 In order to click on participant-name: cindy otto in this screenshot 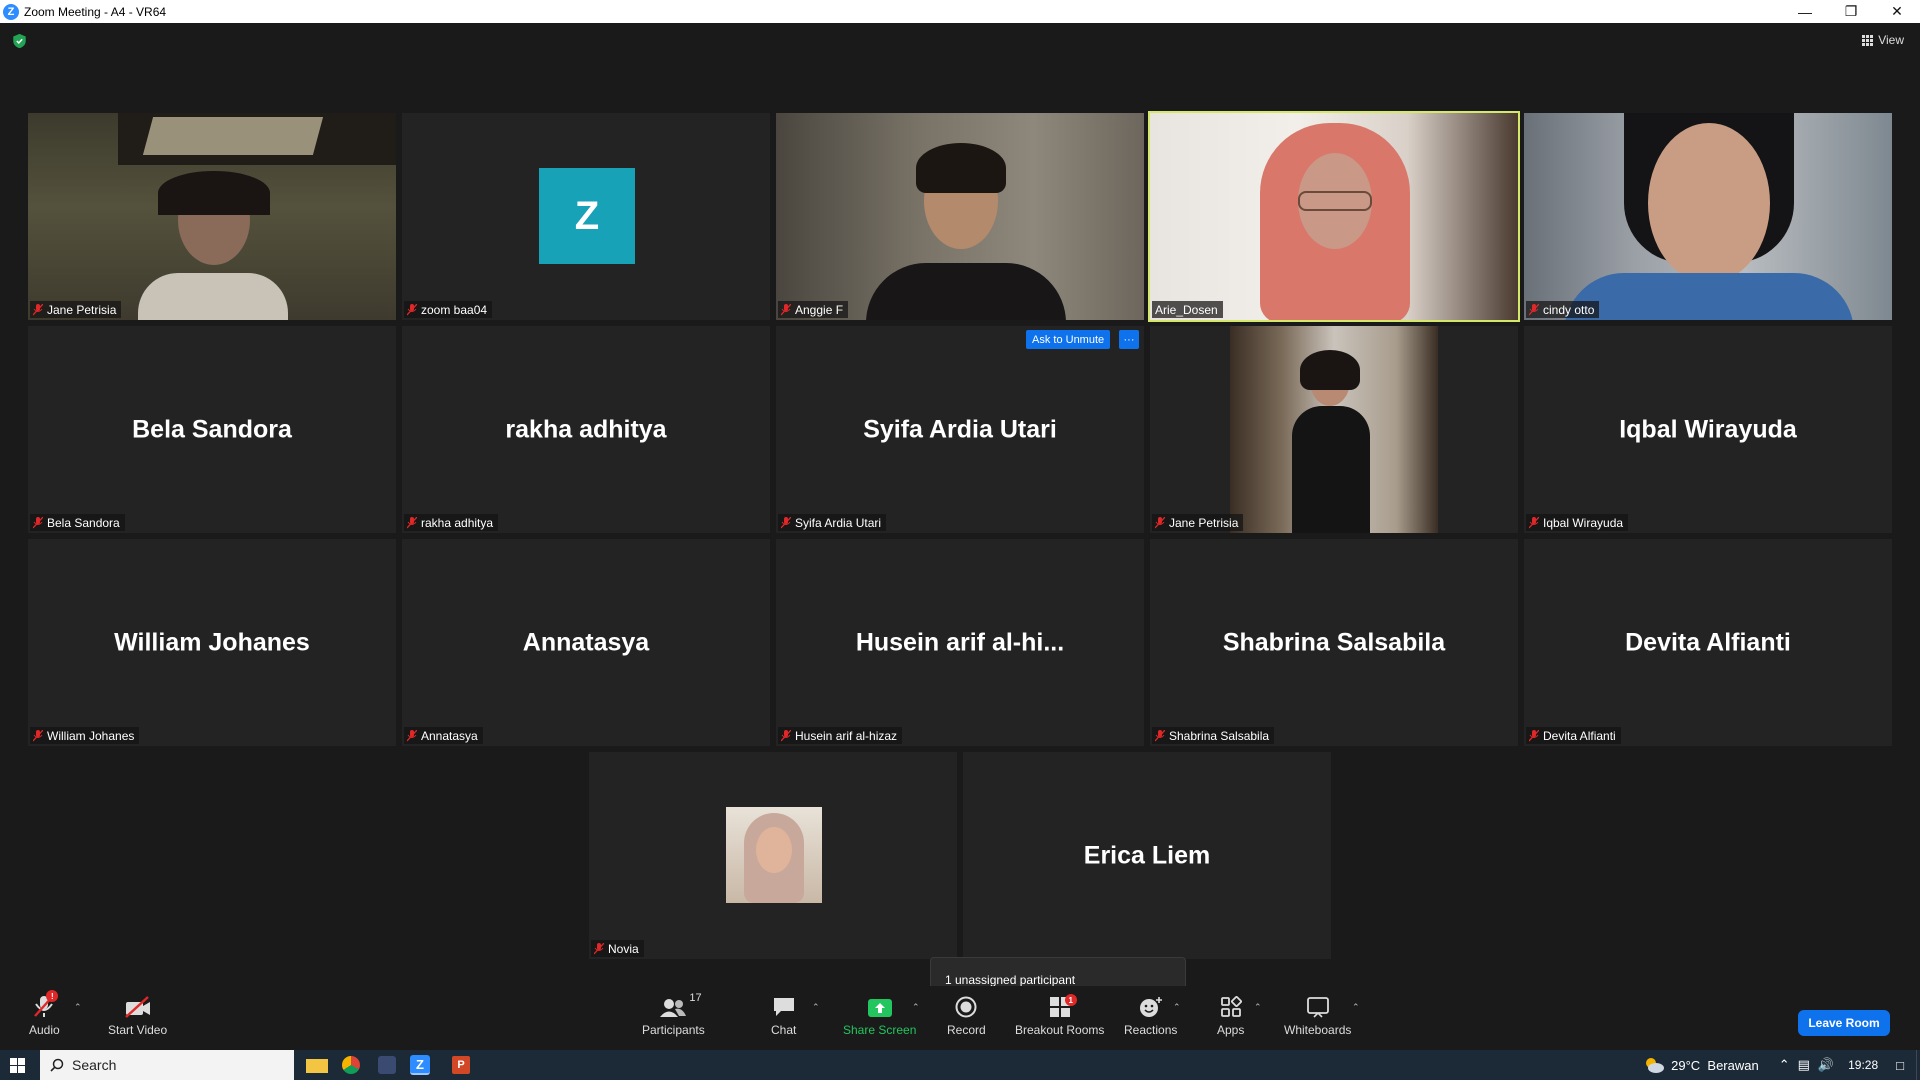, I will do `click(1569, 309)`.